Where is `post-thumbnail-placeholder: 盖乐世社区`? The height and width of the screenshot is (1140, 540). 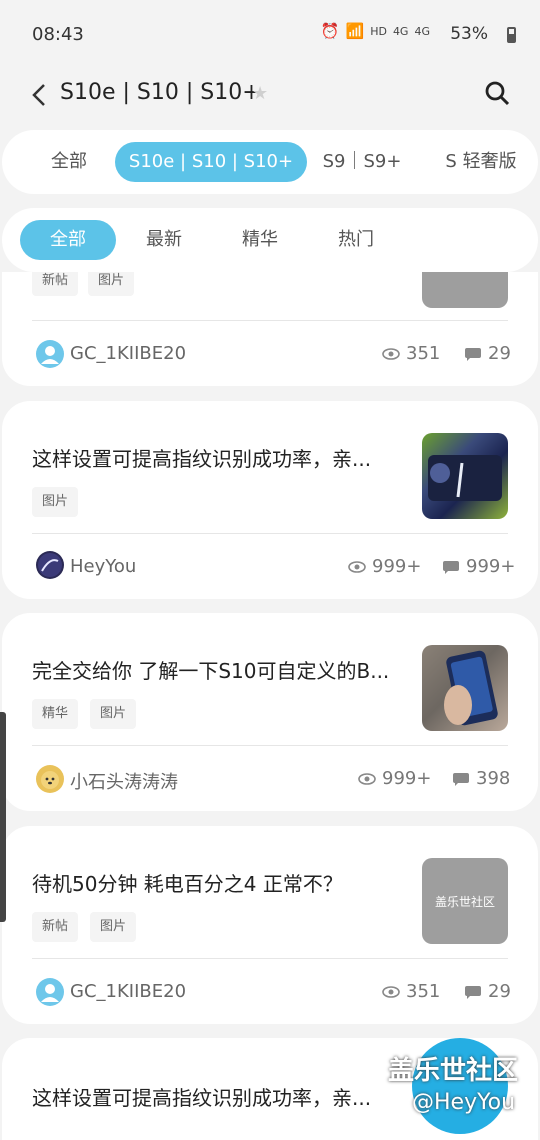
post-thumbnail-placeholder: 盖乐世社区 is located at coordinates (465, 901).